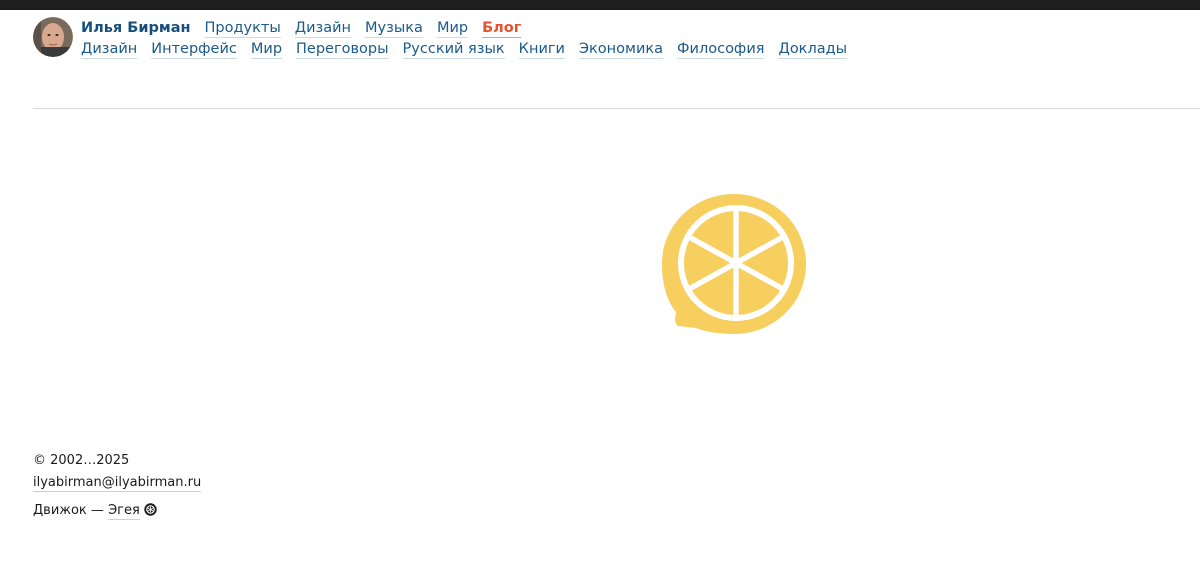 Image resolution: width=1200 pixels, height=577 pixels. What do you see at coordinates (616, 108) in the screenshot?
I see `header-divider` at bounding box center [616, 108].